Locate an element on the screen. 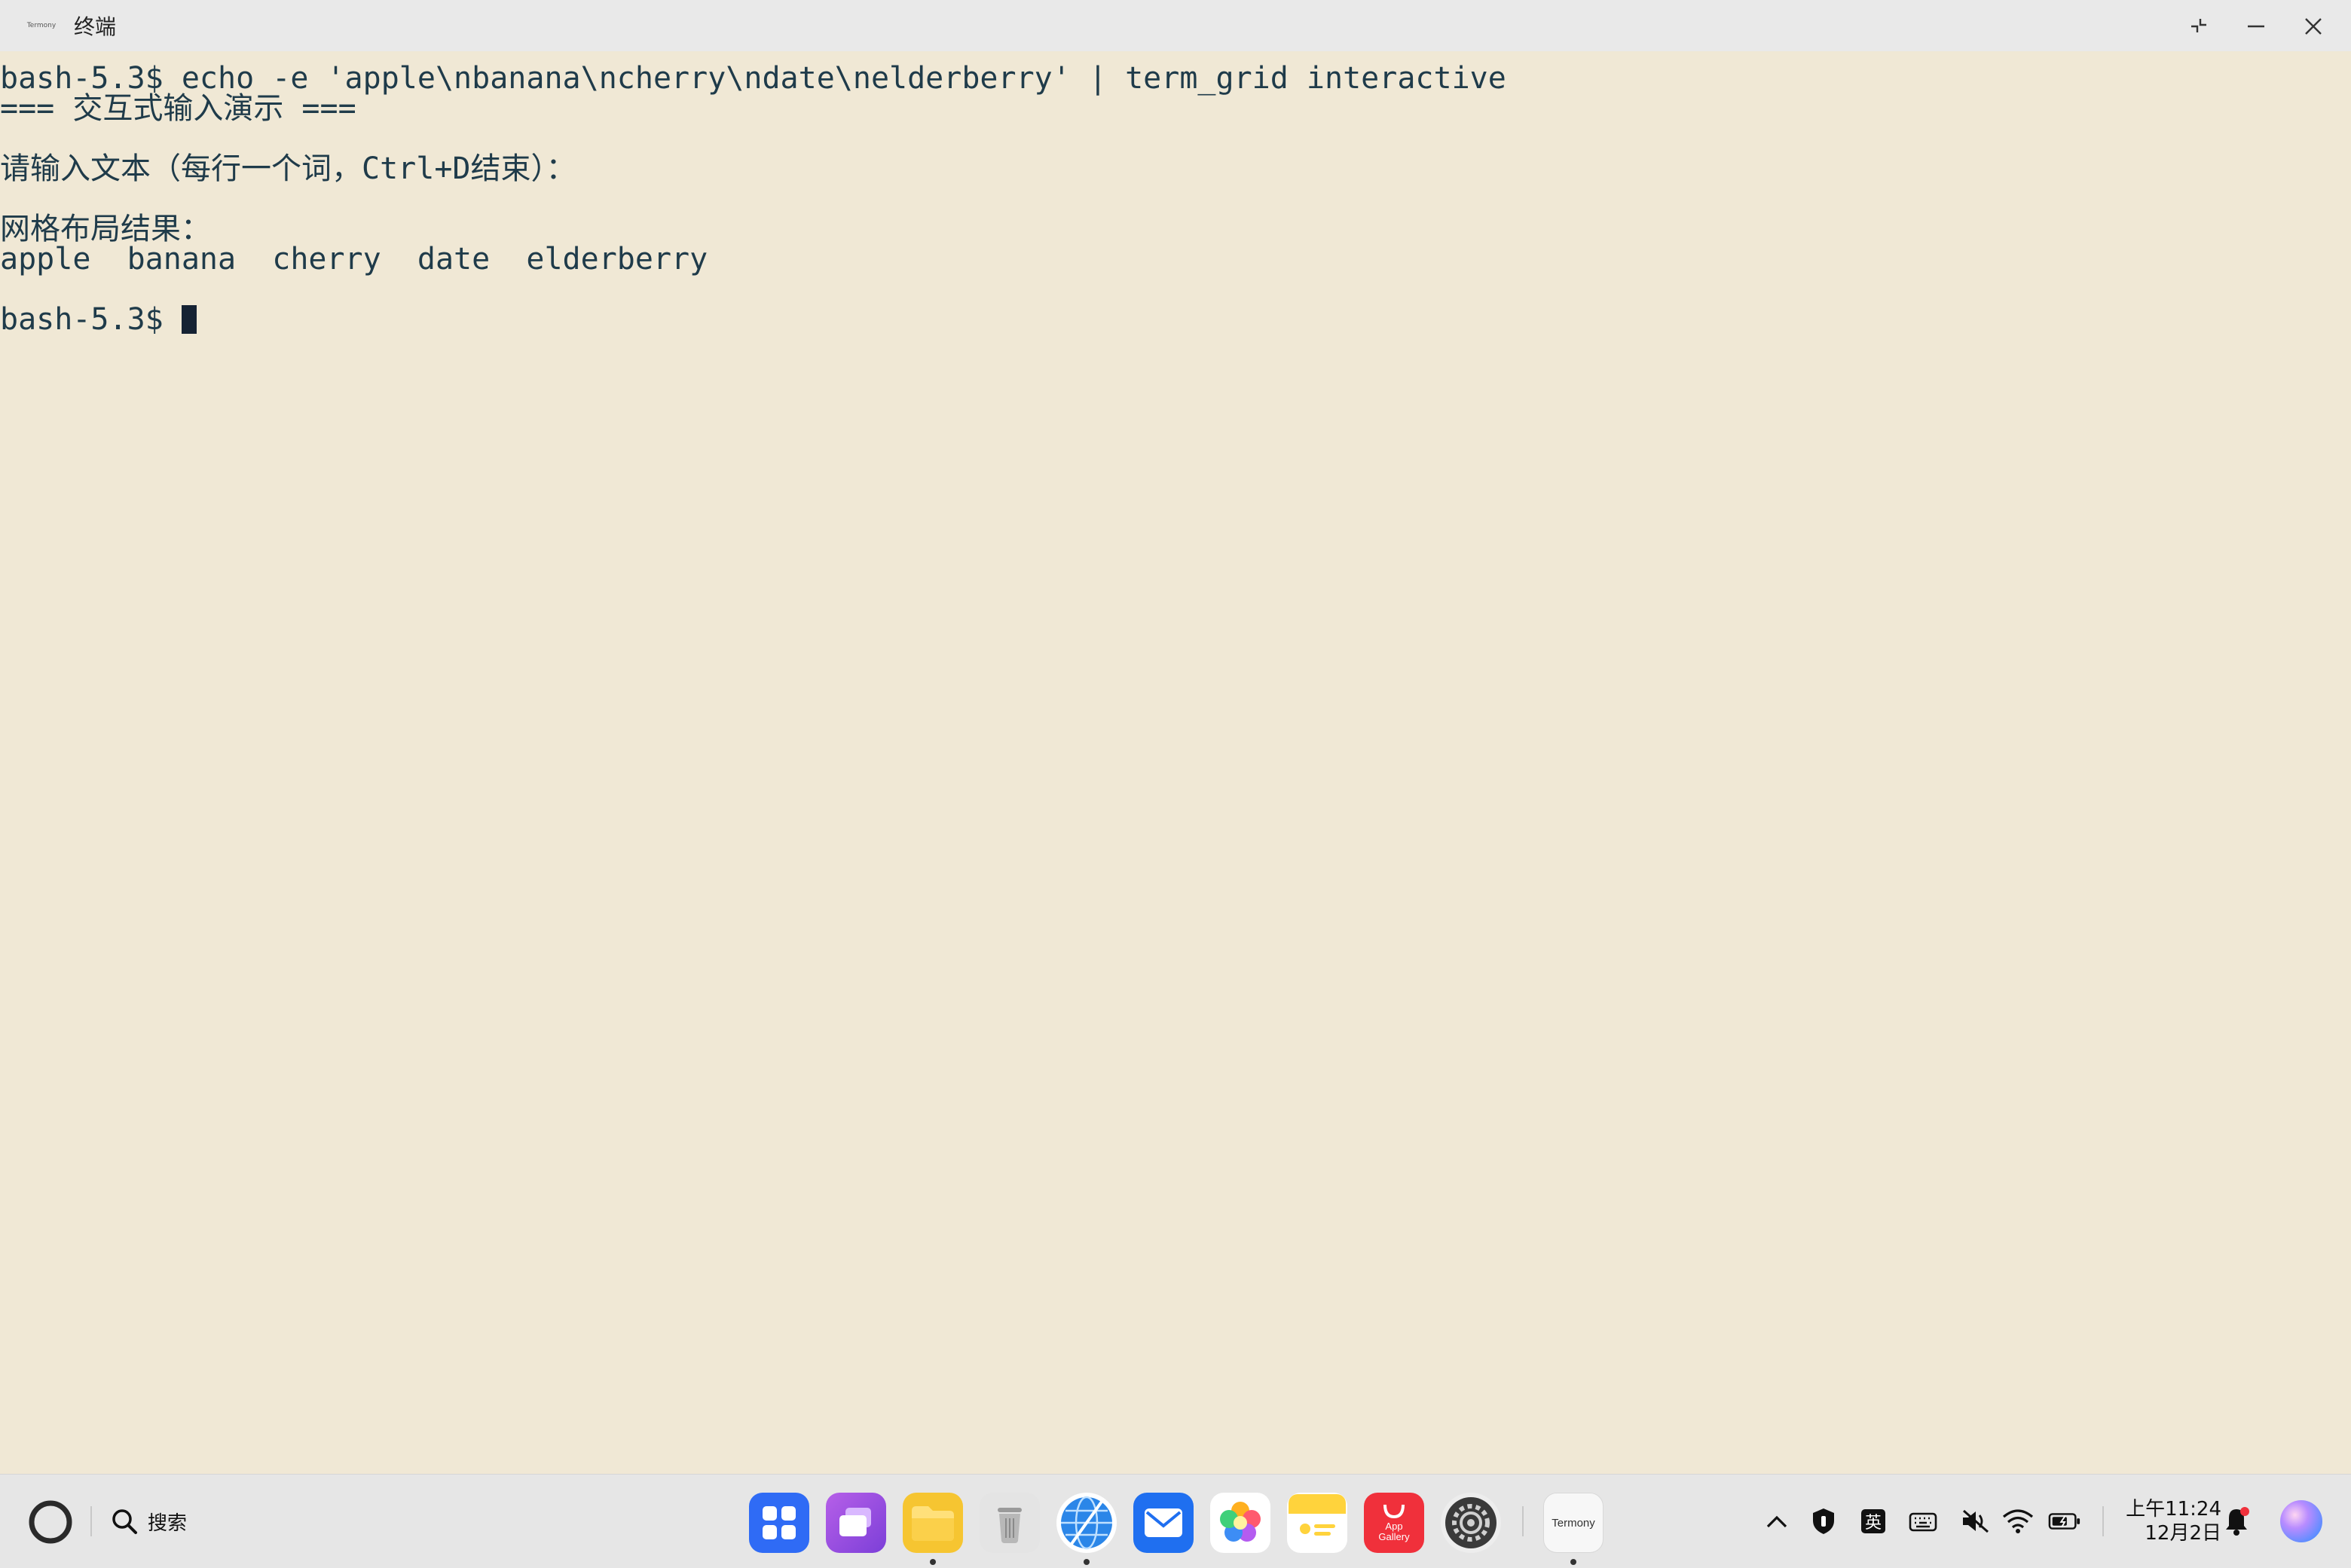 Image resolution: width=2351 pixels, height=1568 pixels. window-title: 终端 is located at coordinates (95, 26).